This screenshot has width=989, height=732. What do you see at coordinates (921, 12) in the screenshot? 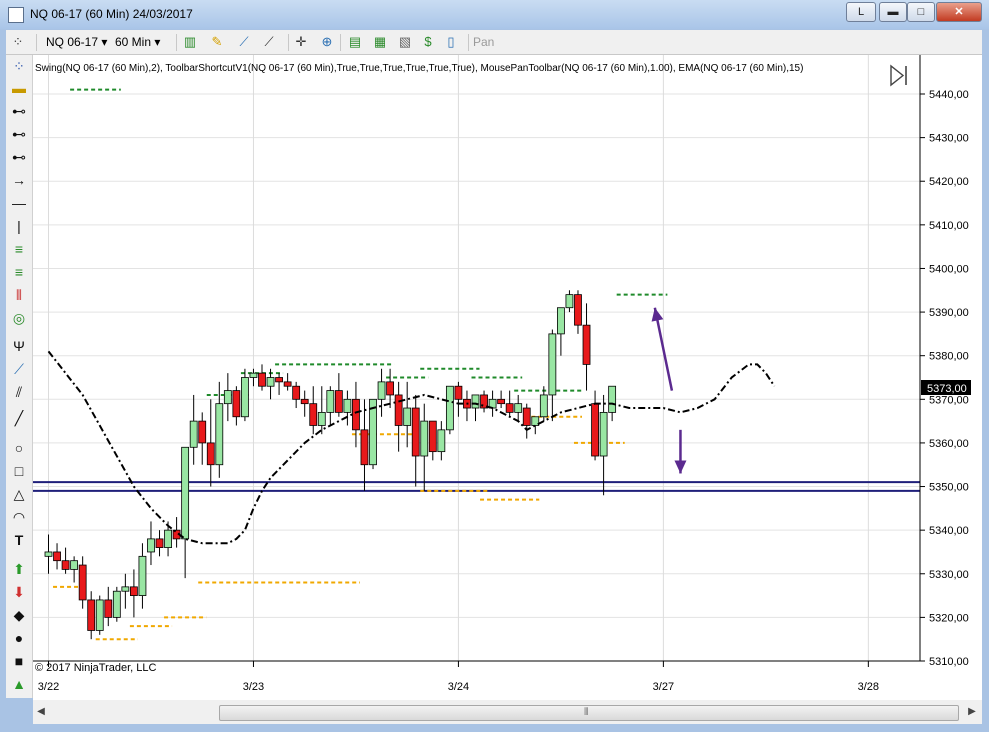
I see `maximize-button: □` at bounding box center [921, 12].